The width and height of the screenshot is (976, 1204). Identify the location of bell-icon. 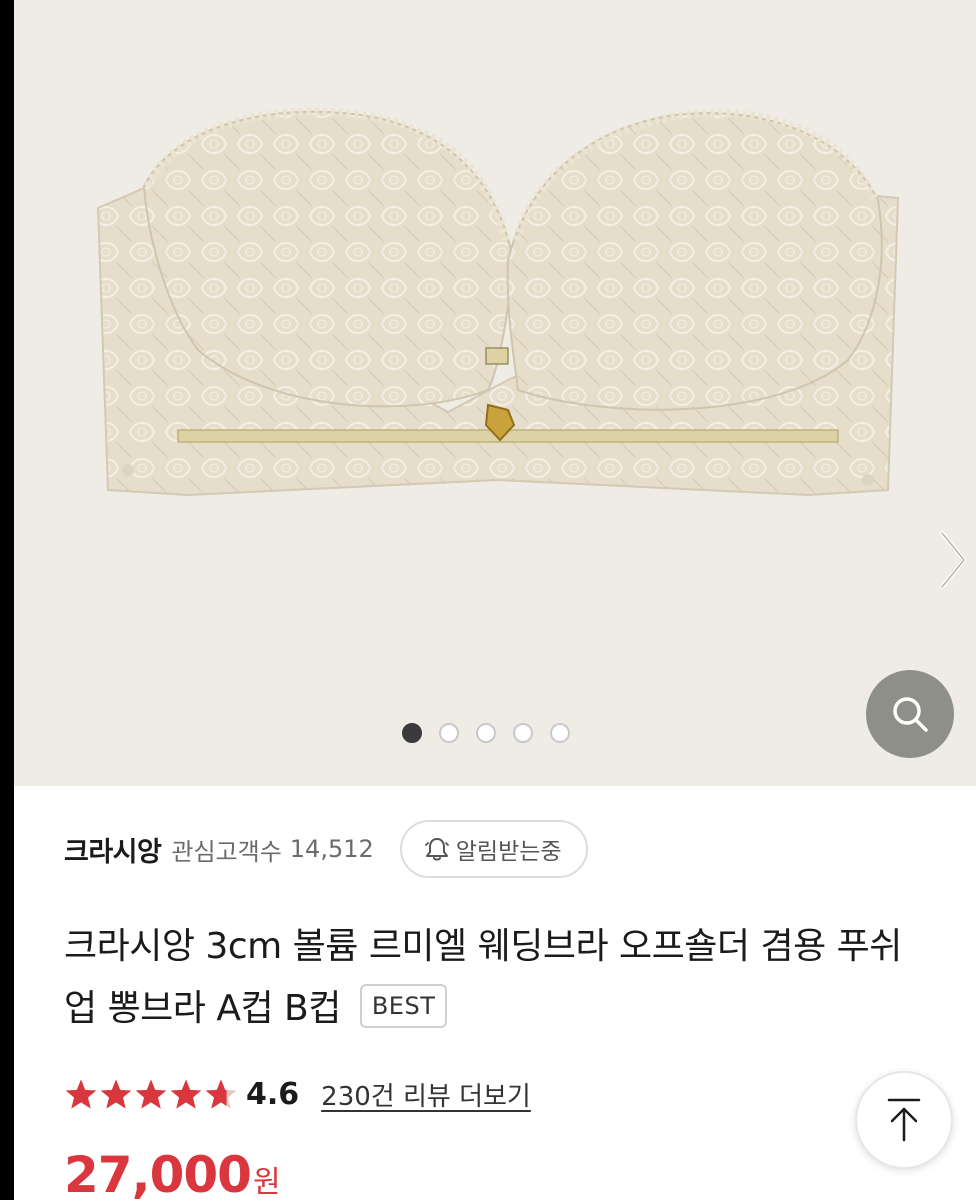
(436, 849).